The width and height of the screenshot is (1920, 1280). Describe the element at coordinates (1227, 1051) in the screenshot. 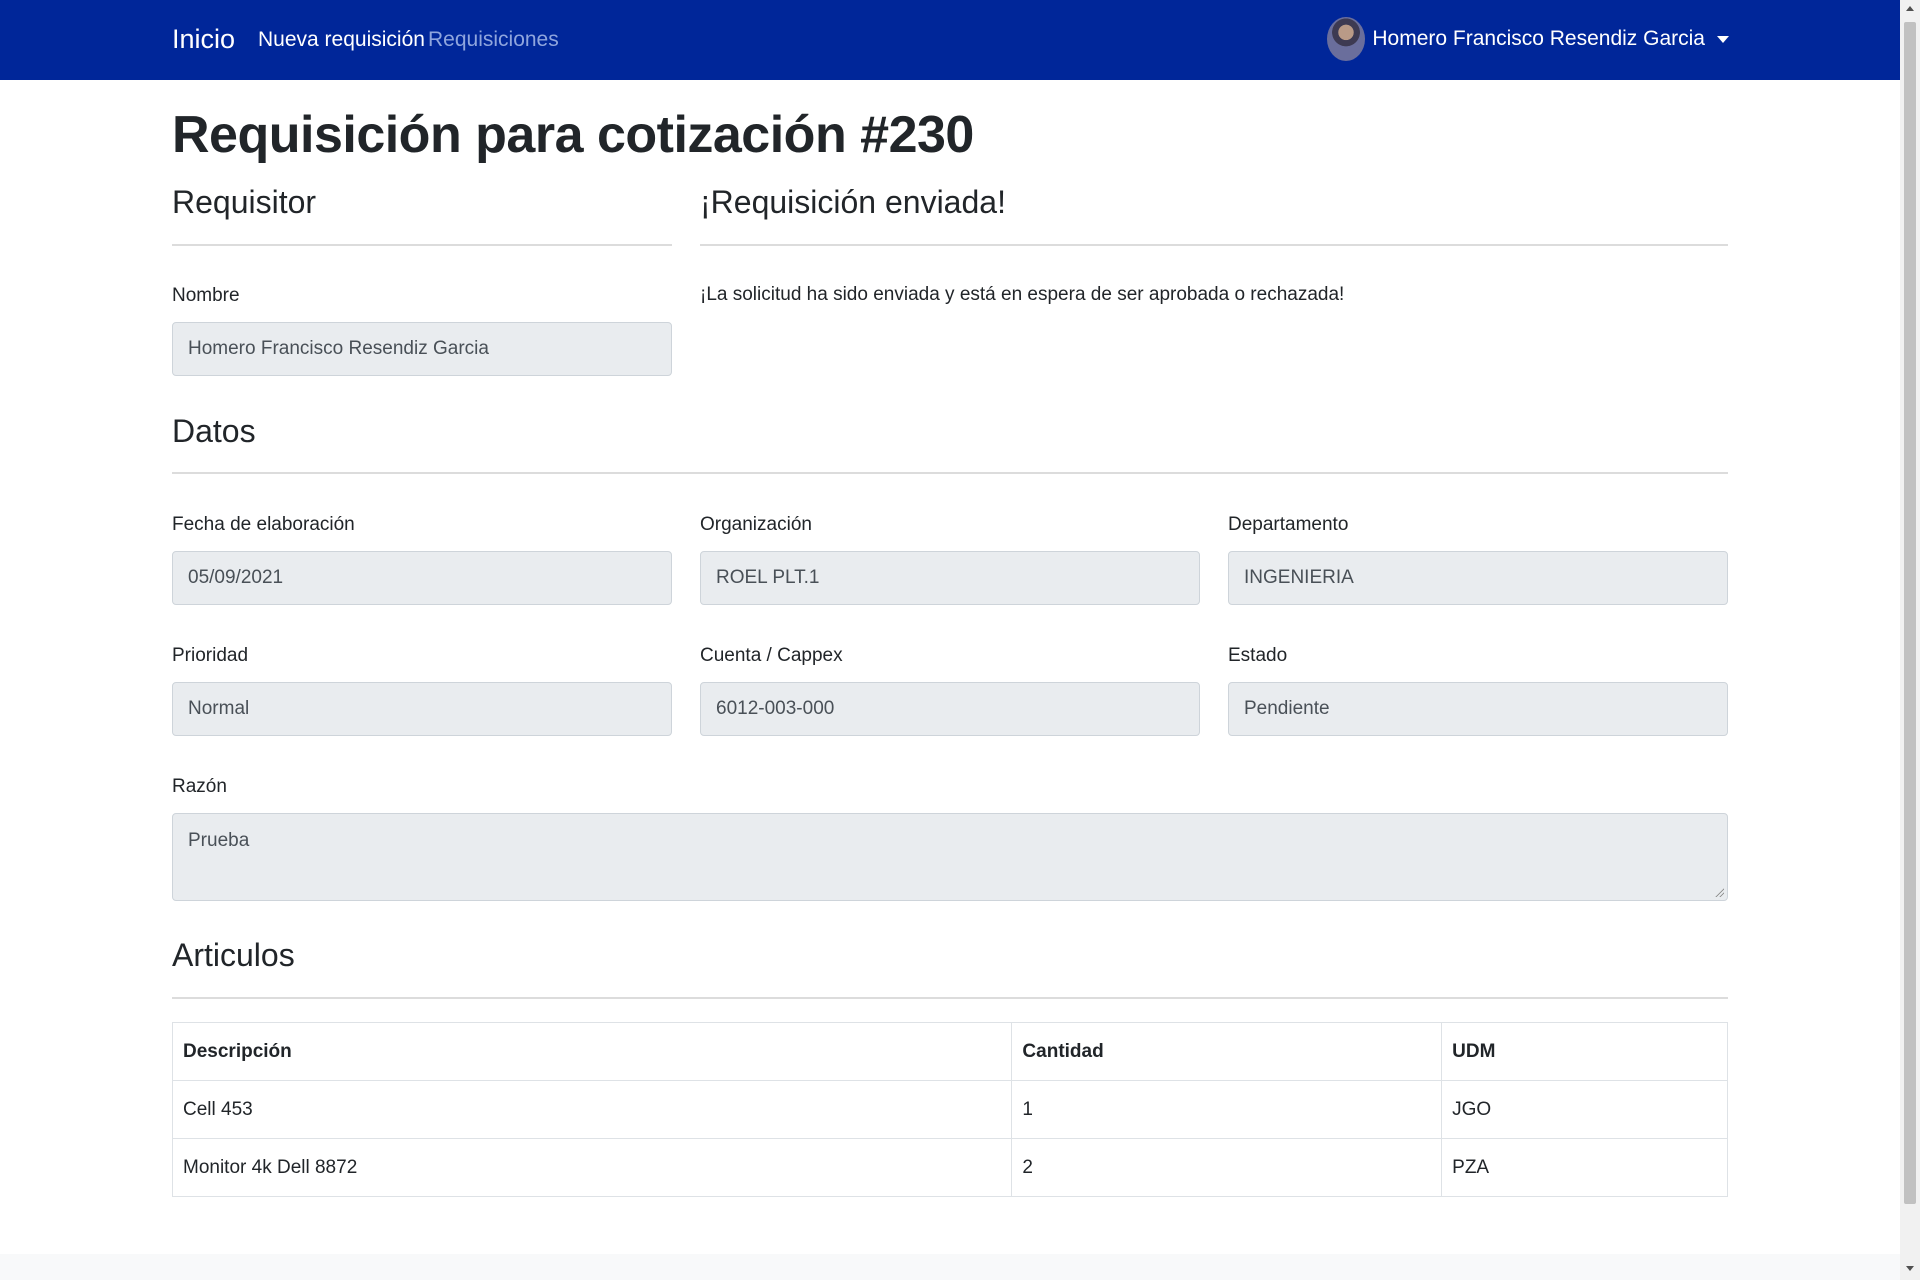

I see `column-header-cantidad: Cantidad` at that location.